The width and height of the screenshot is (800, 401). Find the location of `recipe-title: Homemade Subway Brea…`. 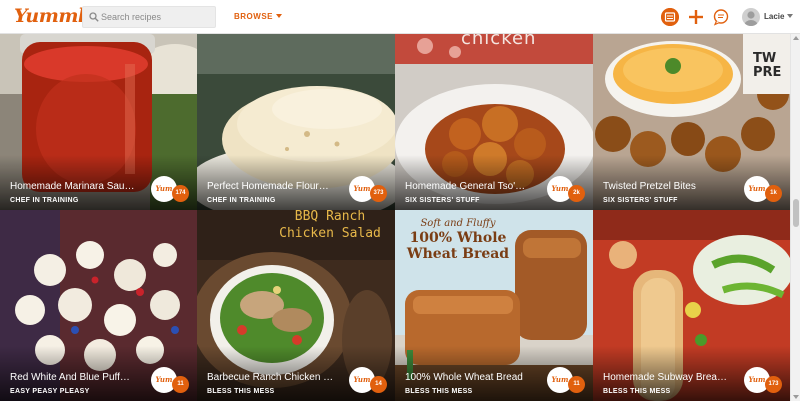

recipe-title: Homemade Subway Brea… is located at coordinates (668, 377).